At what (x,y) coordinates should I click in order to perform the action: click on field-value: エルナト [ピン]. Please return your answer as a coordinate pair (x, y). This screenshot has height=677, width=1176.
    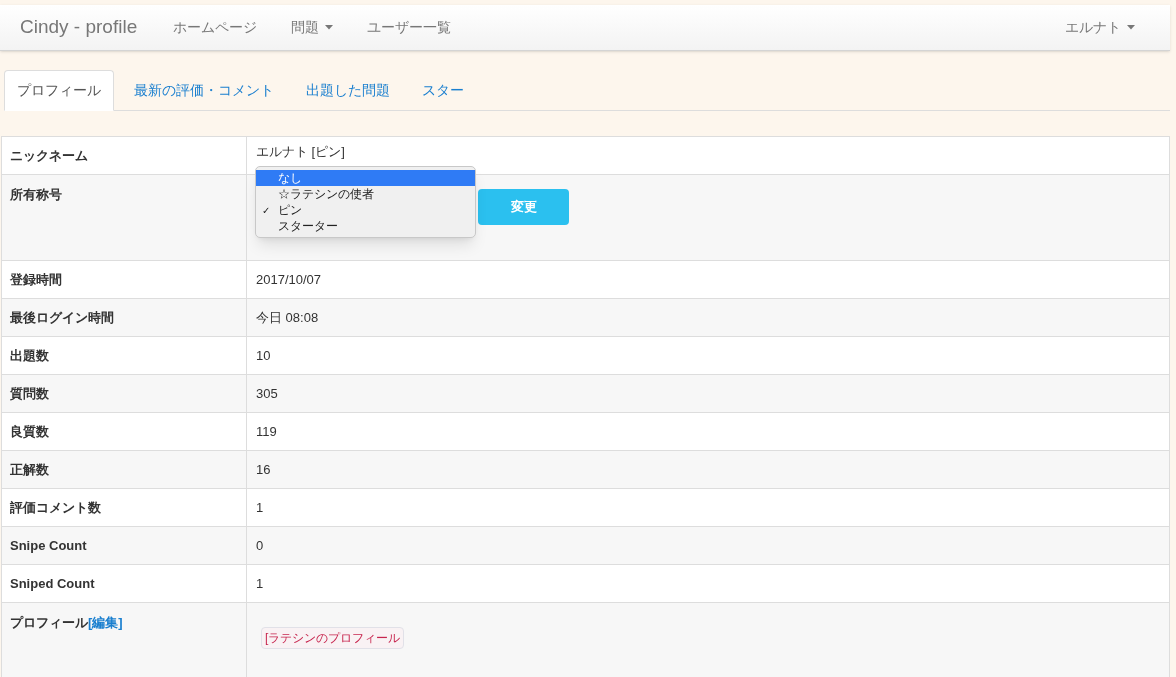
    Looking at the image, I should click on (300, 151).